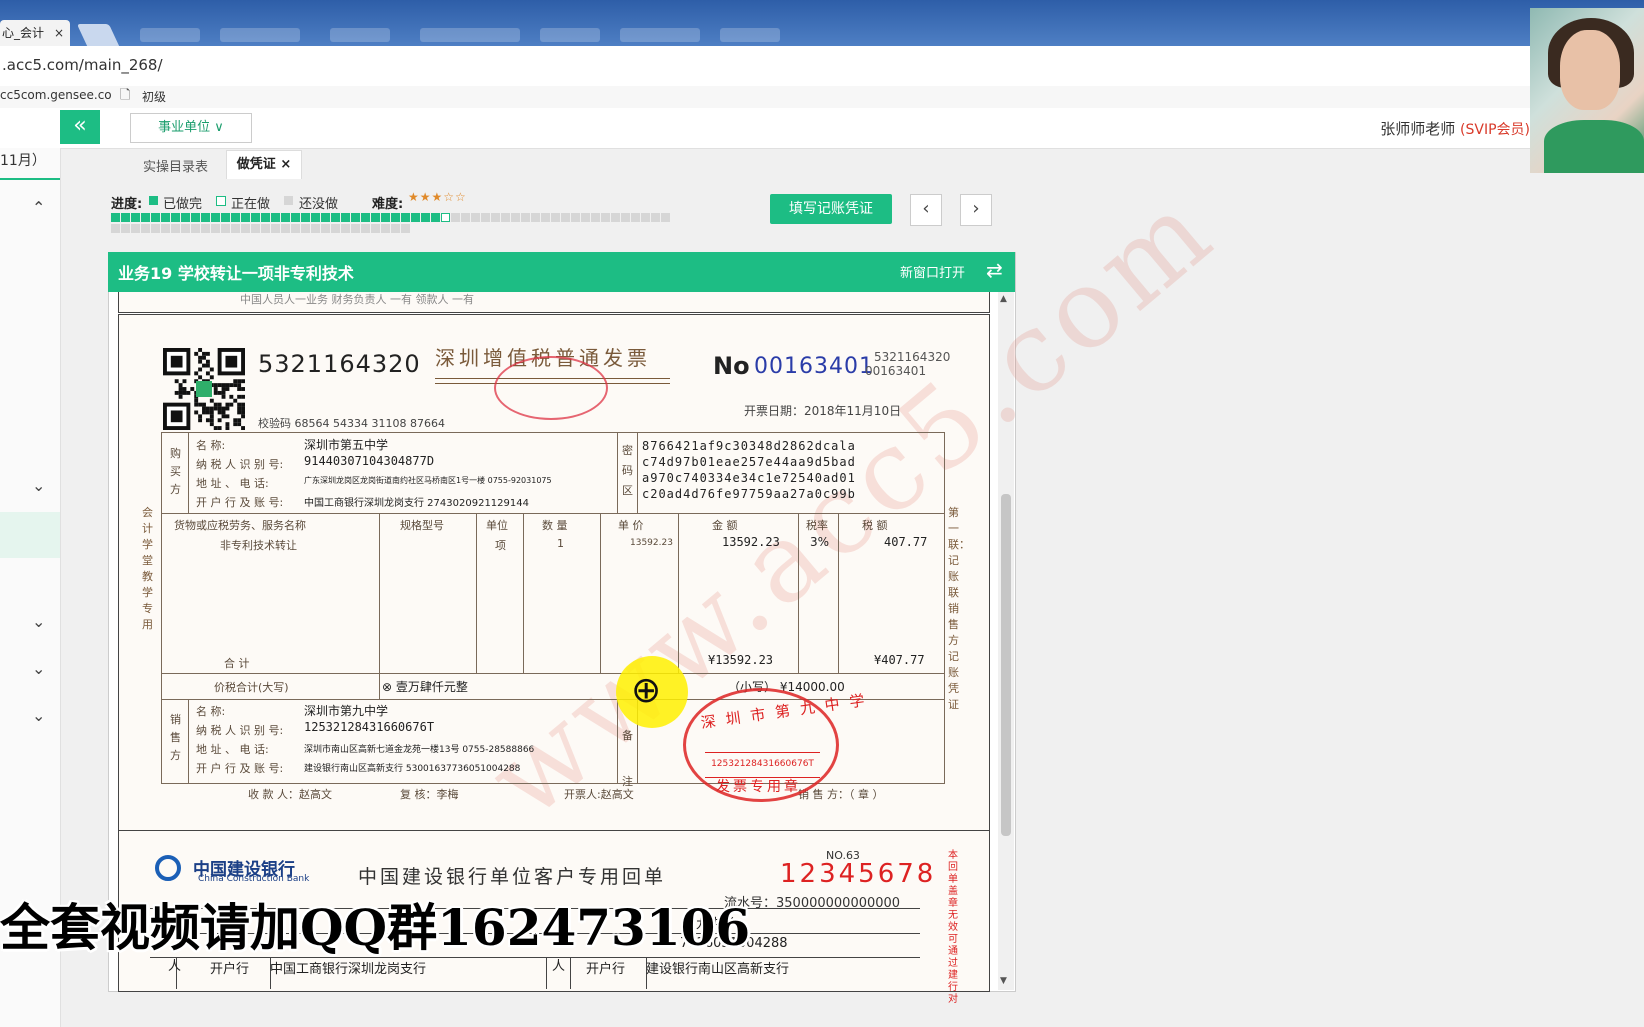 The width and height of the screenshot is (1644, 1027). What do you see at coordinates (175, 165) in the screenshot?
I see `tab-catalog: 实操目录表` at bounding box center [175, 165].